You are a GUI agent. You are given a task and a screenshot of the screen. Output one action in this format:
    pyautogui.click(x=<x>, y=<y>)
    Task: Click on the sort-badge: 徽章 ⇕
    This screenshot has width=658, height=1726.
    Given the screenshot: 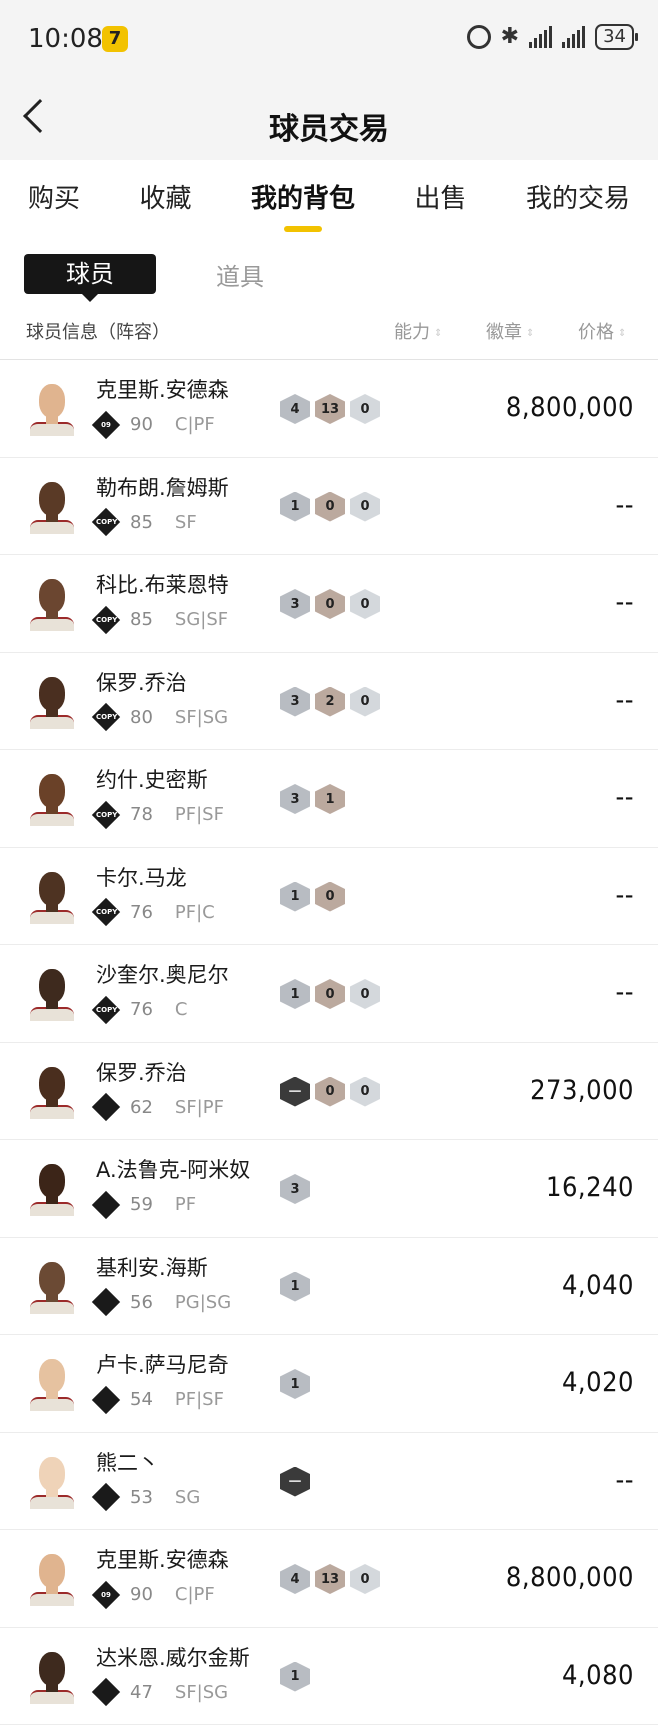 What is the action you would take?
    pyautogui.click(x=510, y=331)
    